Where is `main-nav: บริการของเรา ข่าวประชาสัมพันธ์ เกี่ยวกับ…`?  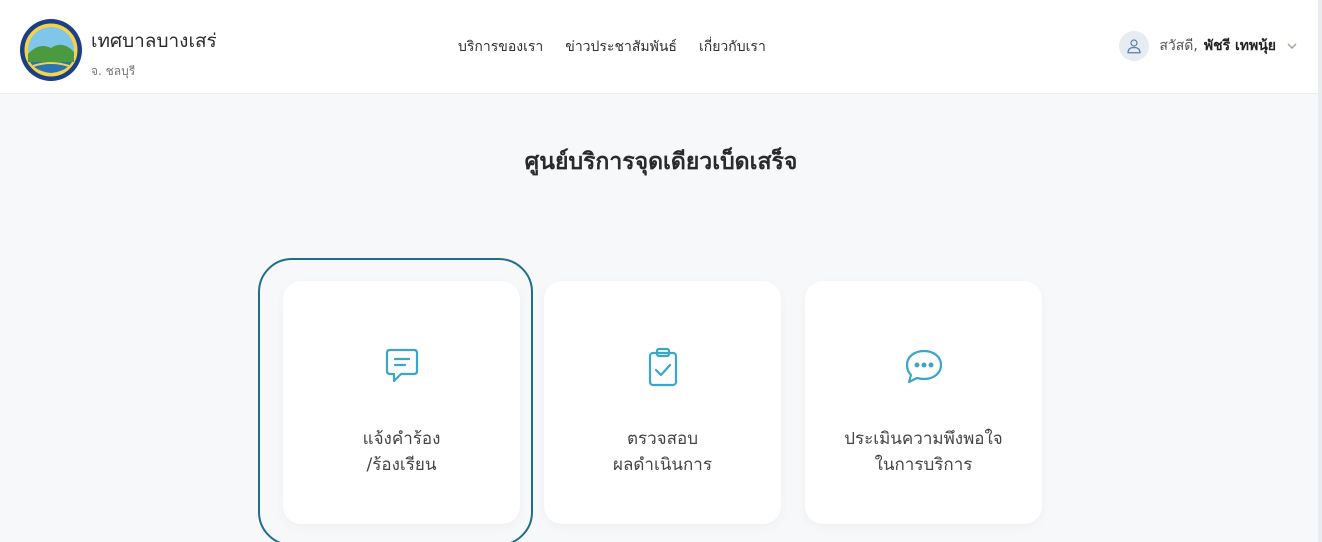
main-nav: บริการของเรา ข่าวประชาสัมพันธ์ เกี่ยวกับ… is located at coordinates (612, 47).